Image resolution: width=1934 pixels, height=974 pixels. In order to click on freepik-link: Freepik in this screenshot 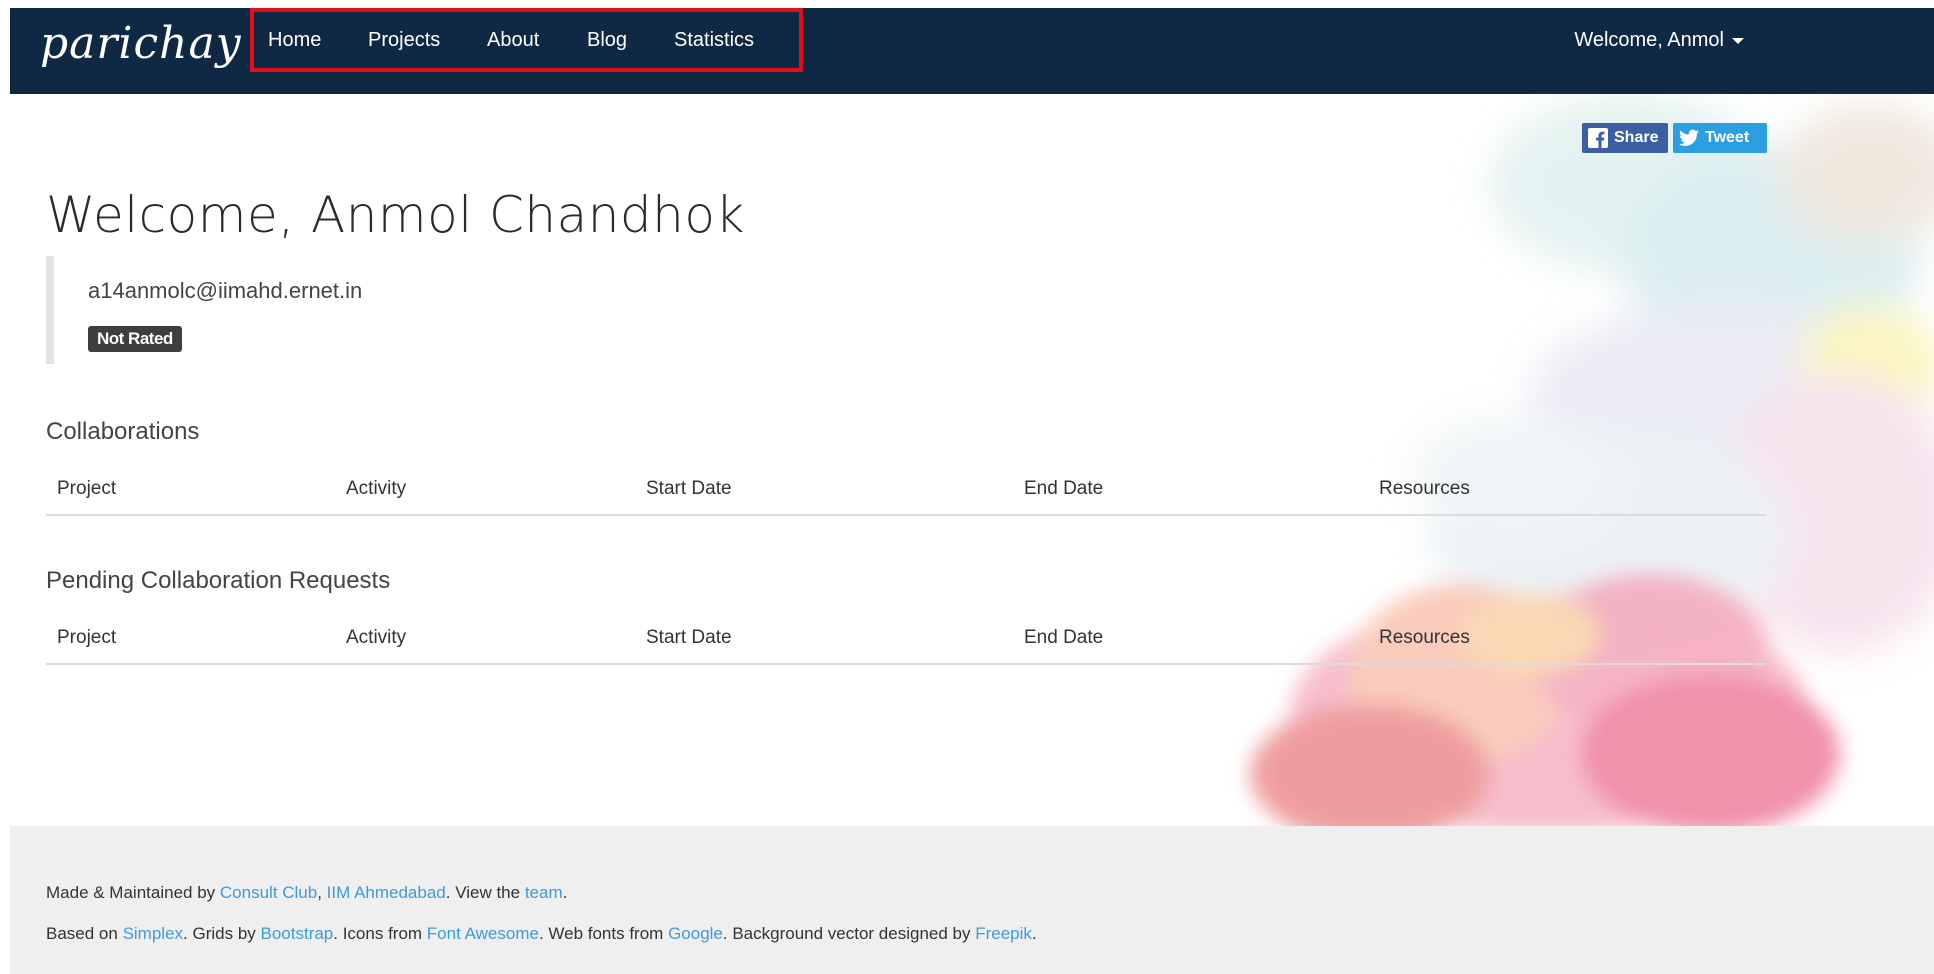, I will do `click(1003, 933)`.